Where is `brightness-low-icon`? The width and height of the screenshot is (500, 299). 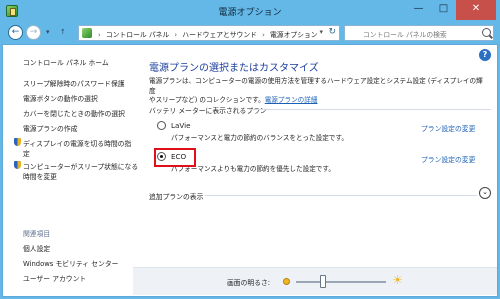
brightness-low-icon is located at coordinates (286, 281).